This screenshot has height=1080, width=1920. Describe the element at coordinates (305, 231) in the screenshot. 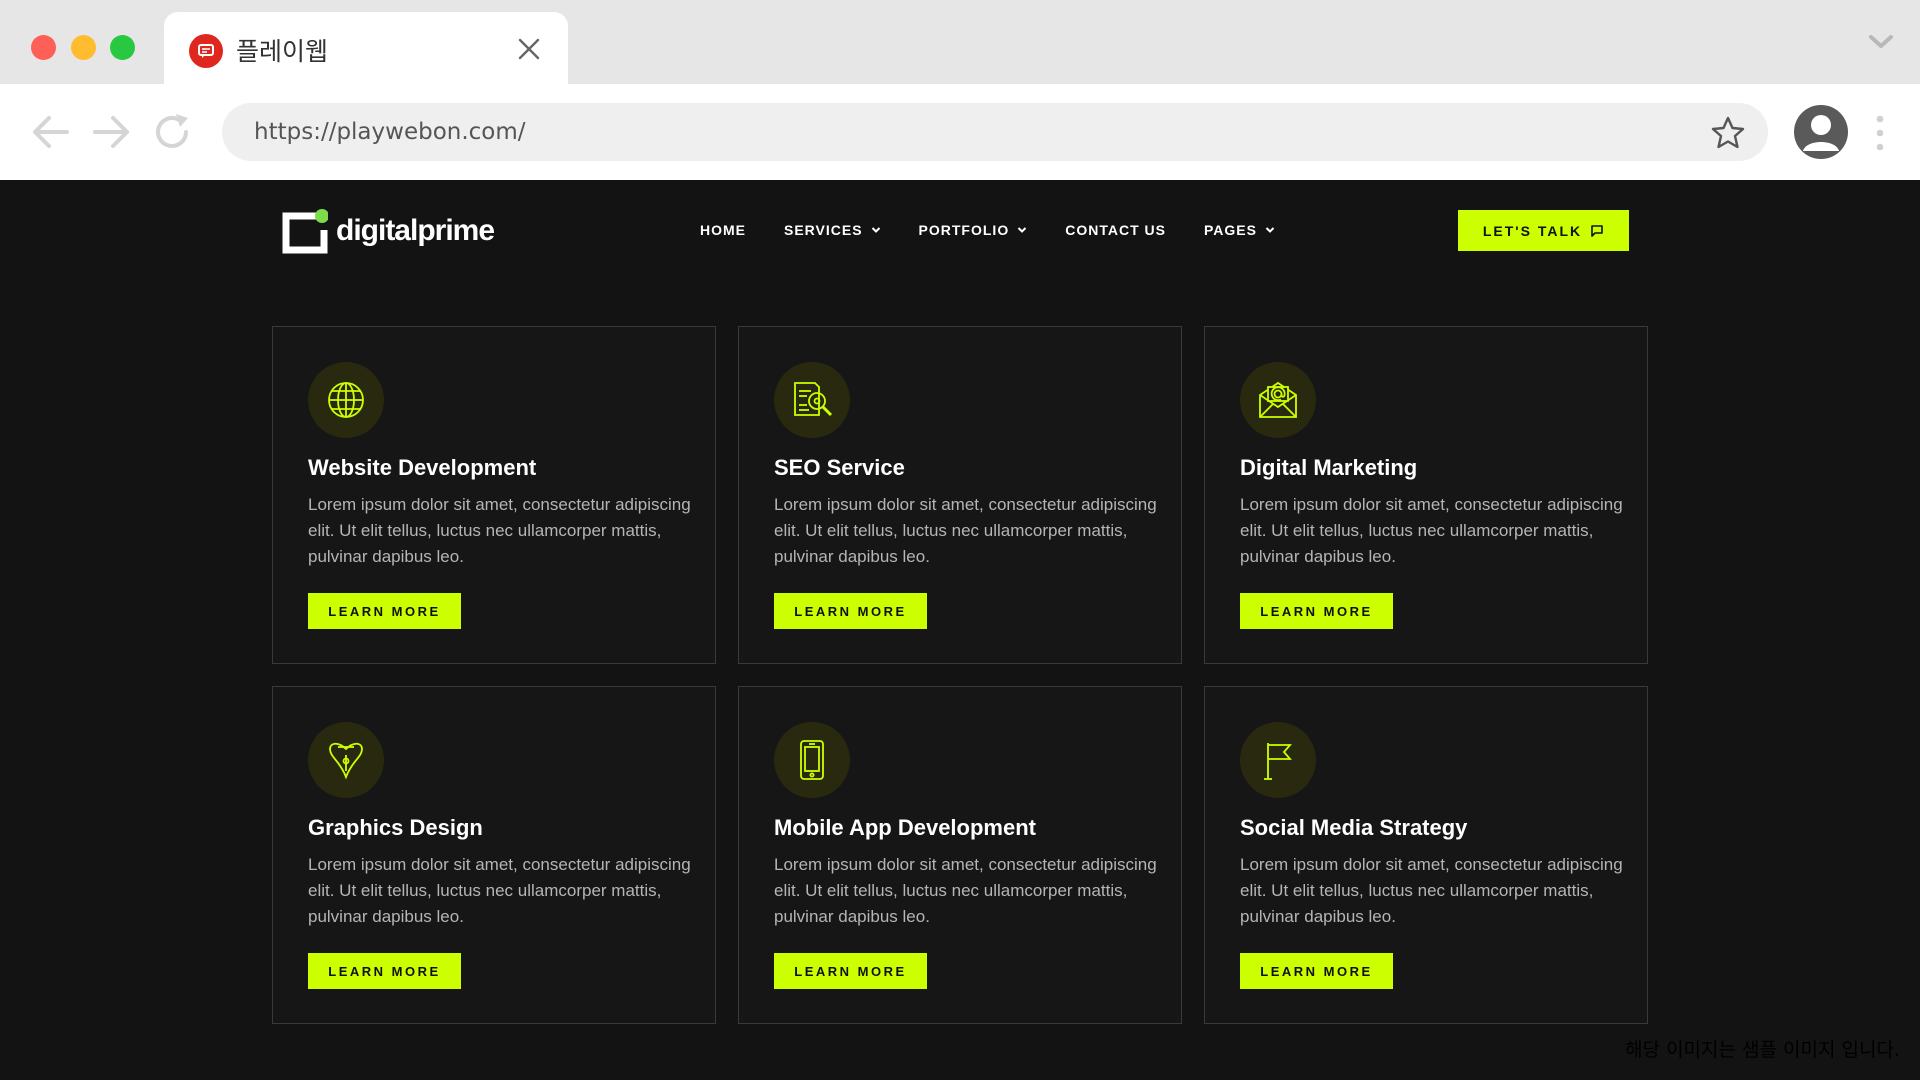

I see `logo-mark-icon` at that location.